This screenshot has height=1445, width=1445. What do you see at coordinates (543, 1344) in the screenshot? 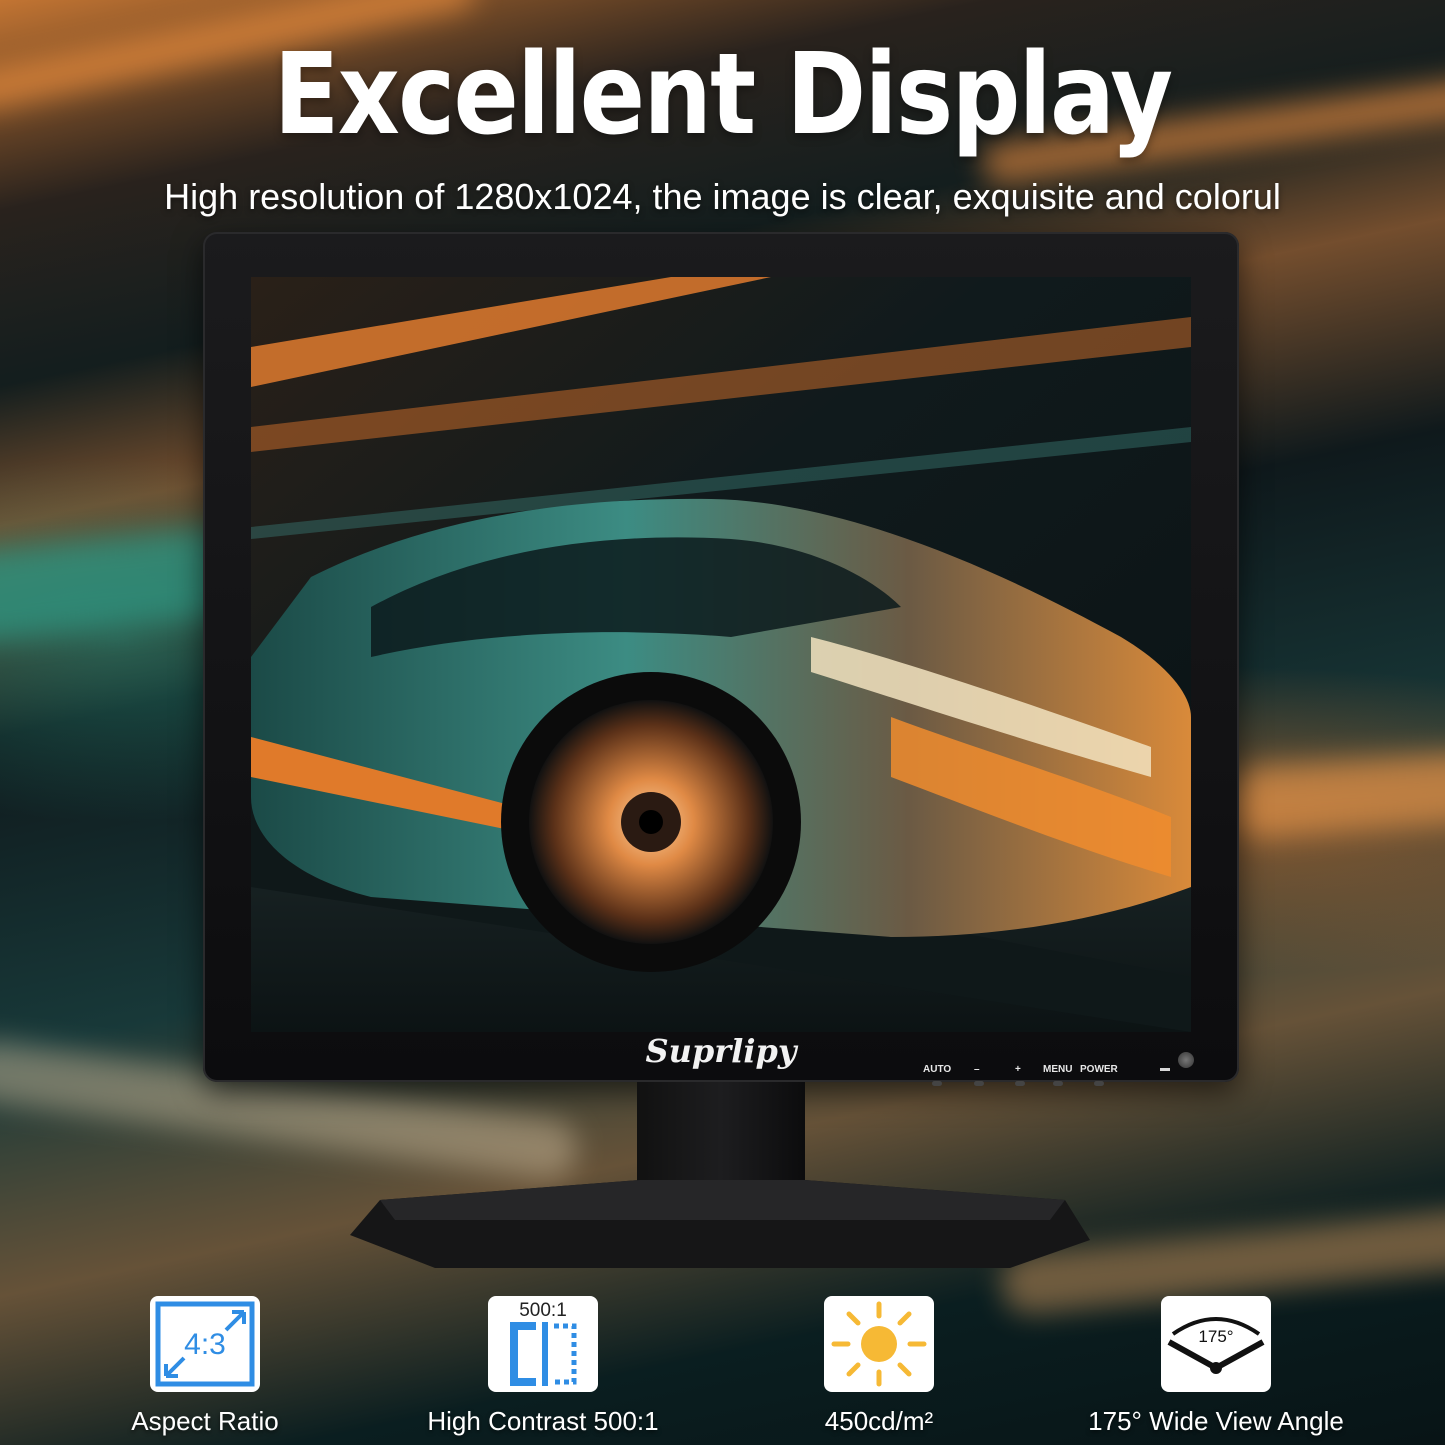
I see `contrast-icon: 500:1` at bounding box center [543, 1344].